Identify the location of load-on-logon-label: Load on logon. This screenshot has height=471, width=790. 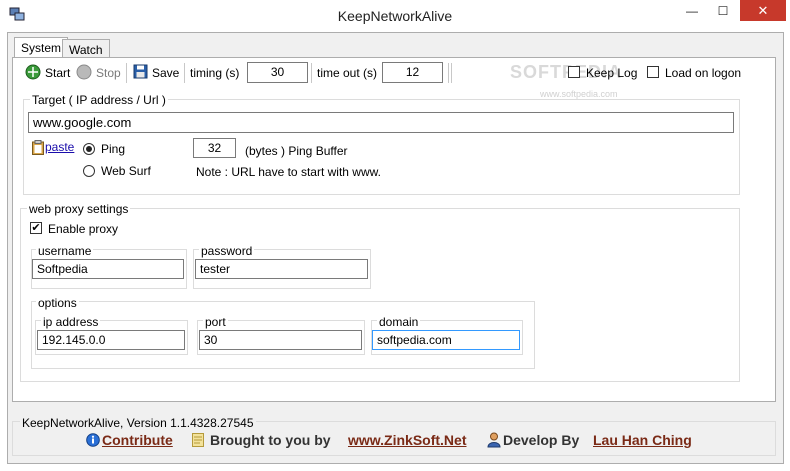
(703, 73).